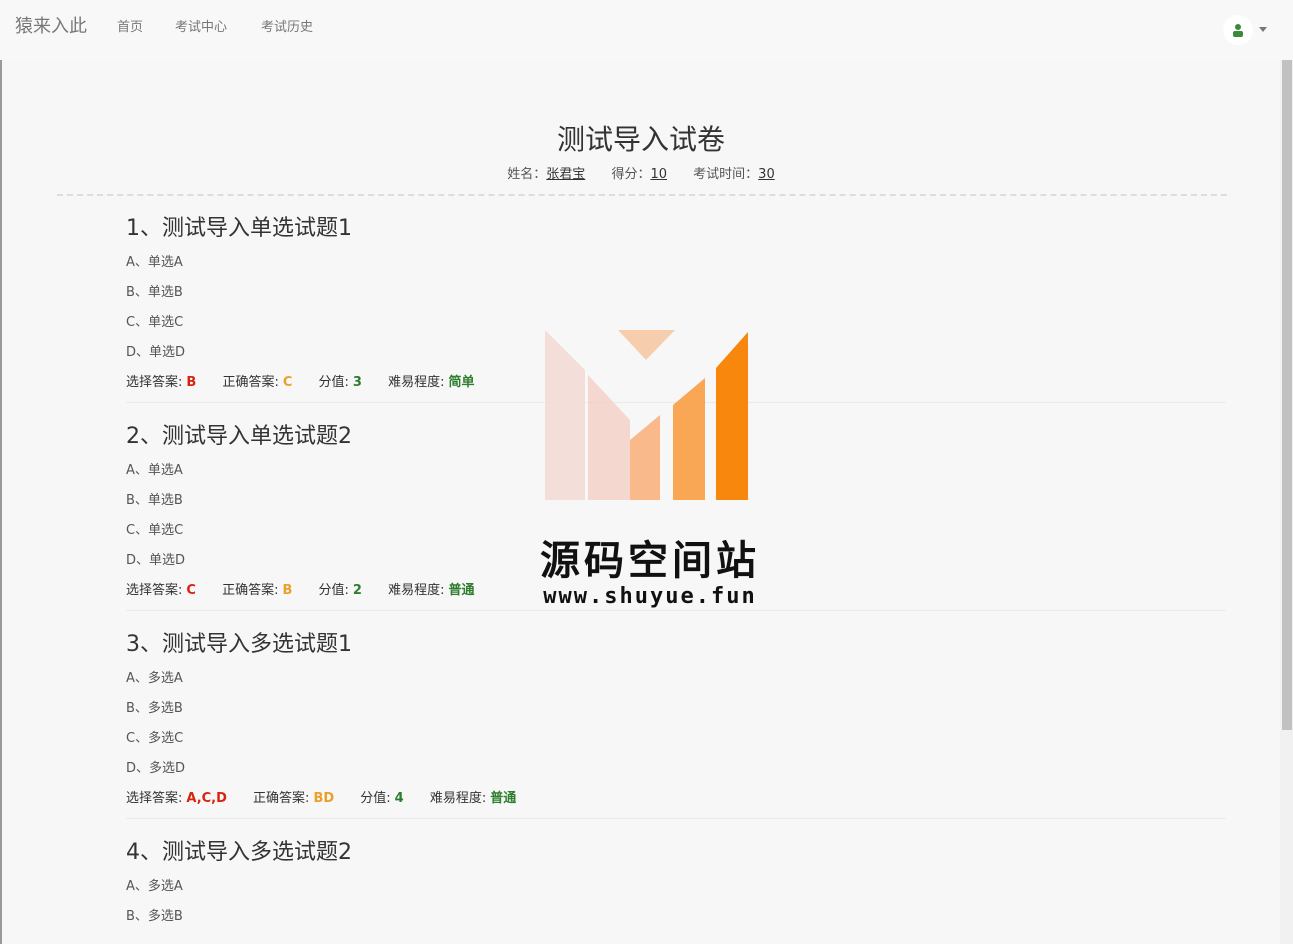  I want to click on user-menu, so click(1247, 30).